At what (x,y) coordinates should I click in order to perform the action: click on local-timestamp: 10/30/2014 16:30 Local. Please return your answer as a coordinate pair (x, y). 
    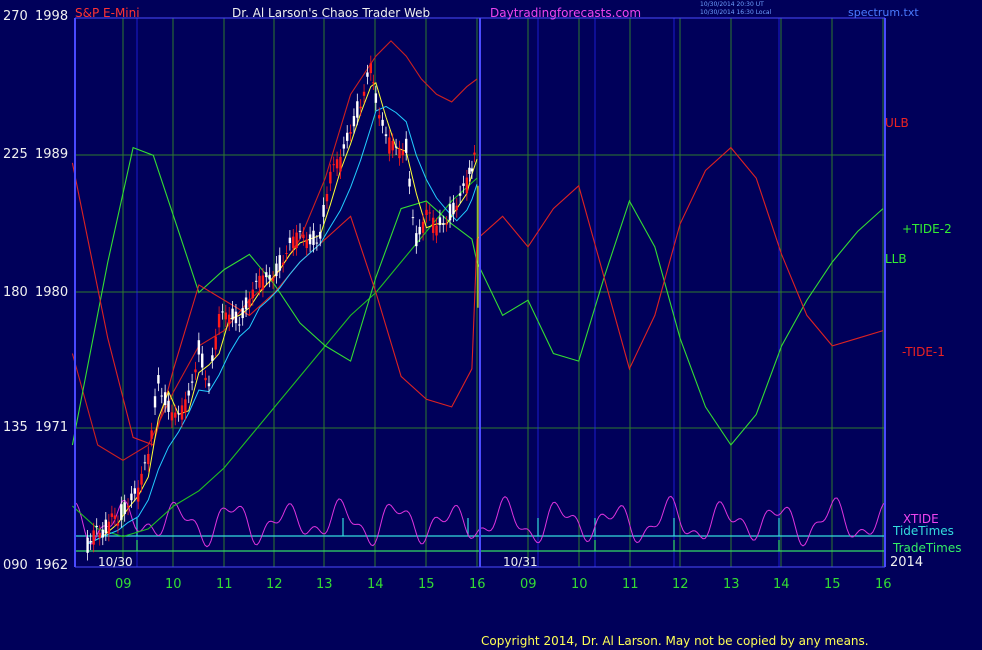
    Looking at the image, I should click on (736, 12).